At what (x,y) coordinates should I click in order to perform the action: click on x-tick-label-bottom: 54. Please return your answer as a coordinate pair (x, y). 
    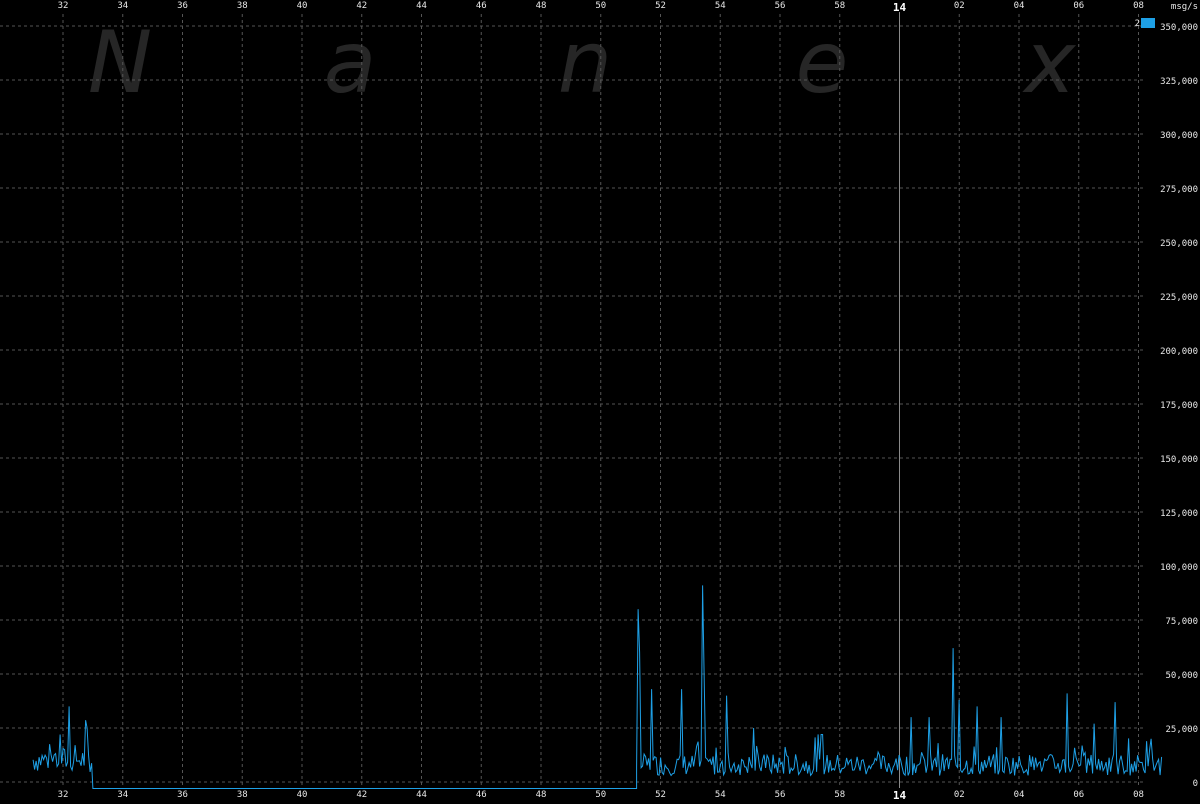
    Looking at the image, I should click on (720, 795).